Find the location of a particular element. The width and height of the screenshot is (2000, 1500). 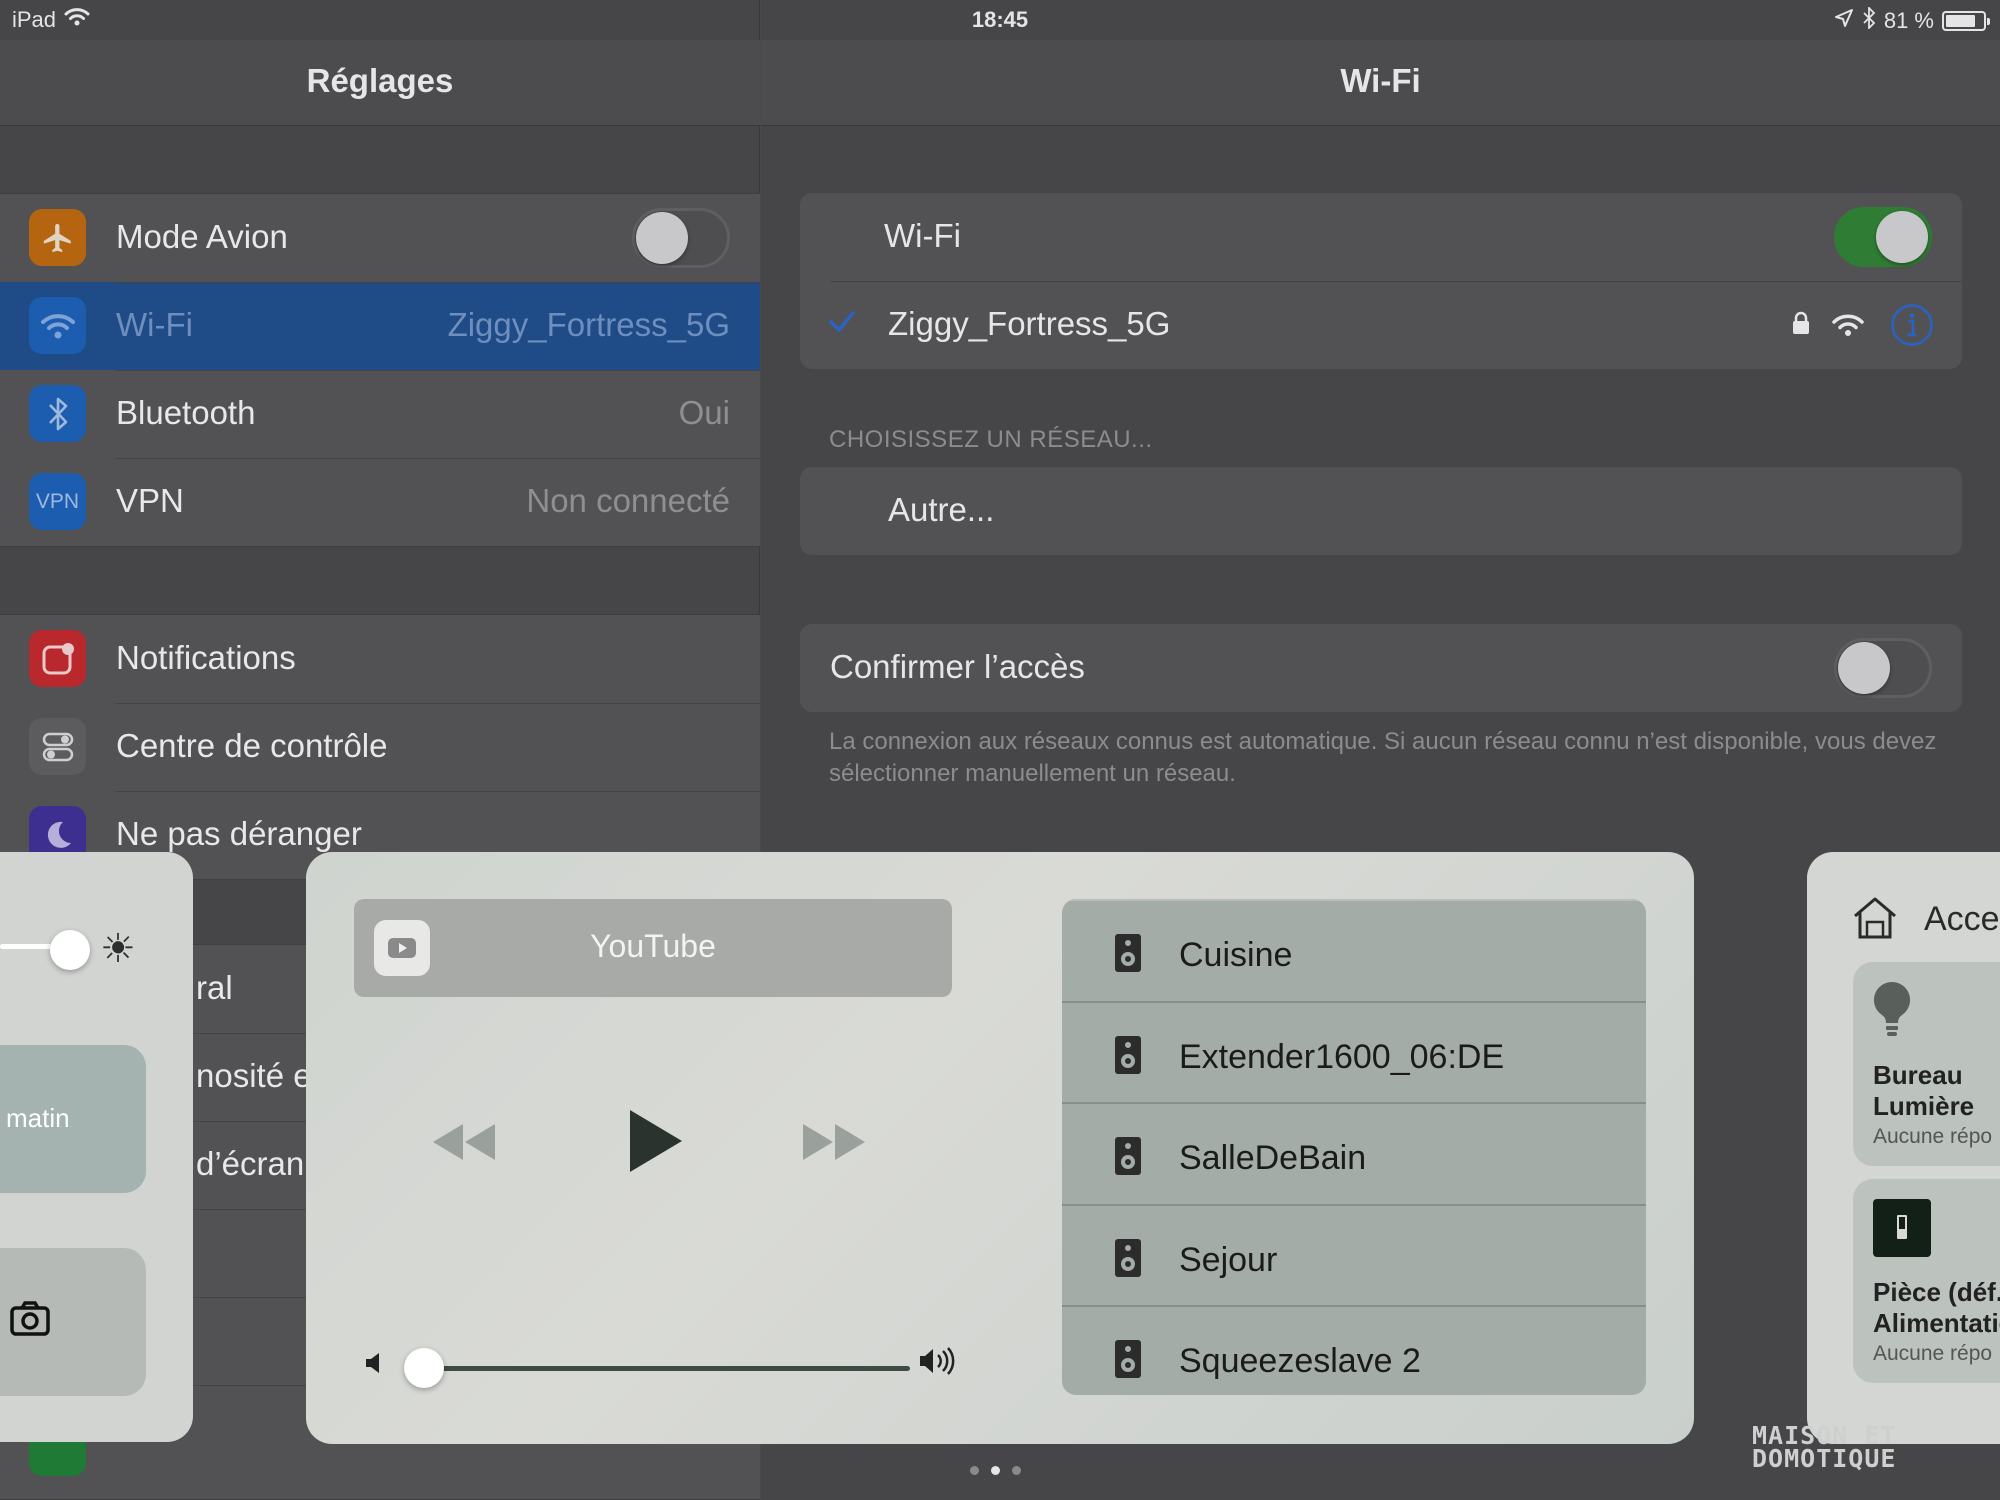

info-icon is located at coordinates (1912, 327).